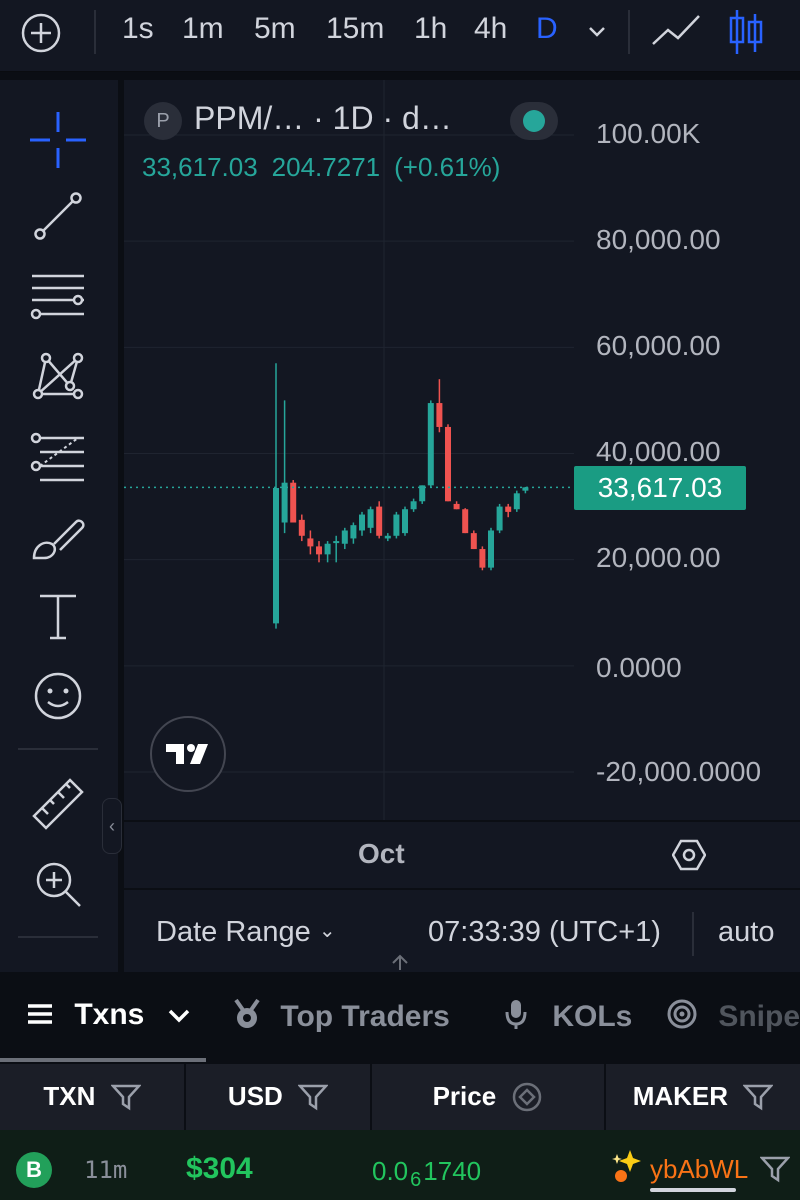 Image resolution: width=800 pixels, height=1200 pixels. What do you see at coordinates (693, 934) in the screenshot?
I see `range-bar-divider` at bounding box center [693, 934].